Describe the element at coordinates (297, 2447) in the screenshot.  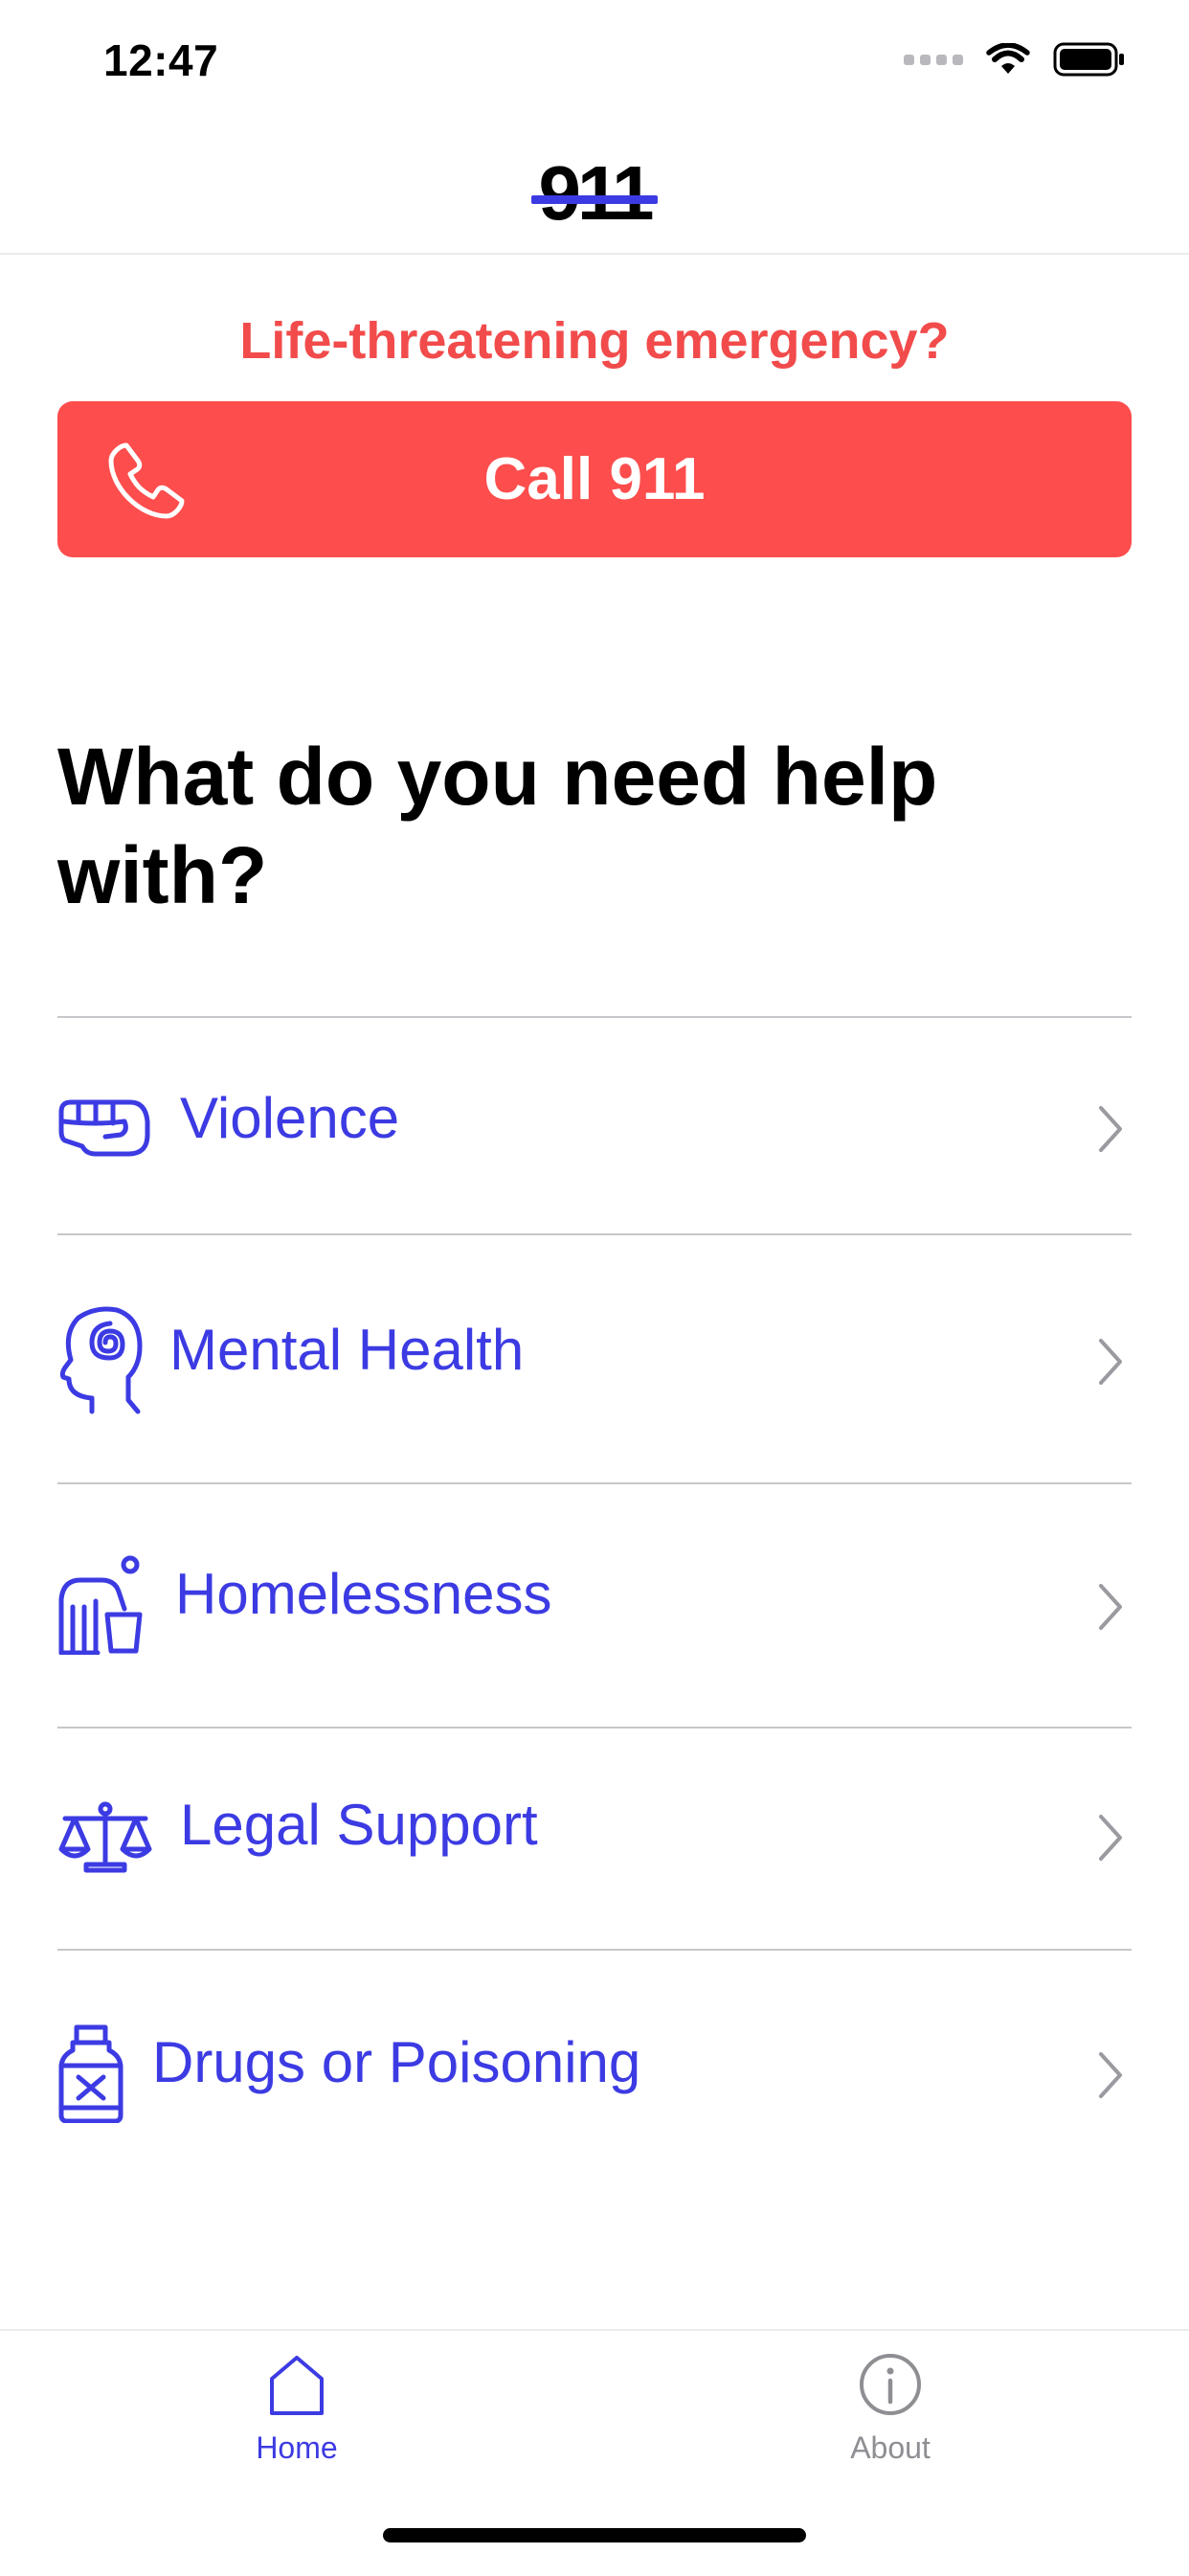
I see `tab-home-label: Home` at that location.